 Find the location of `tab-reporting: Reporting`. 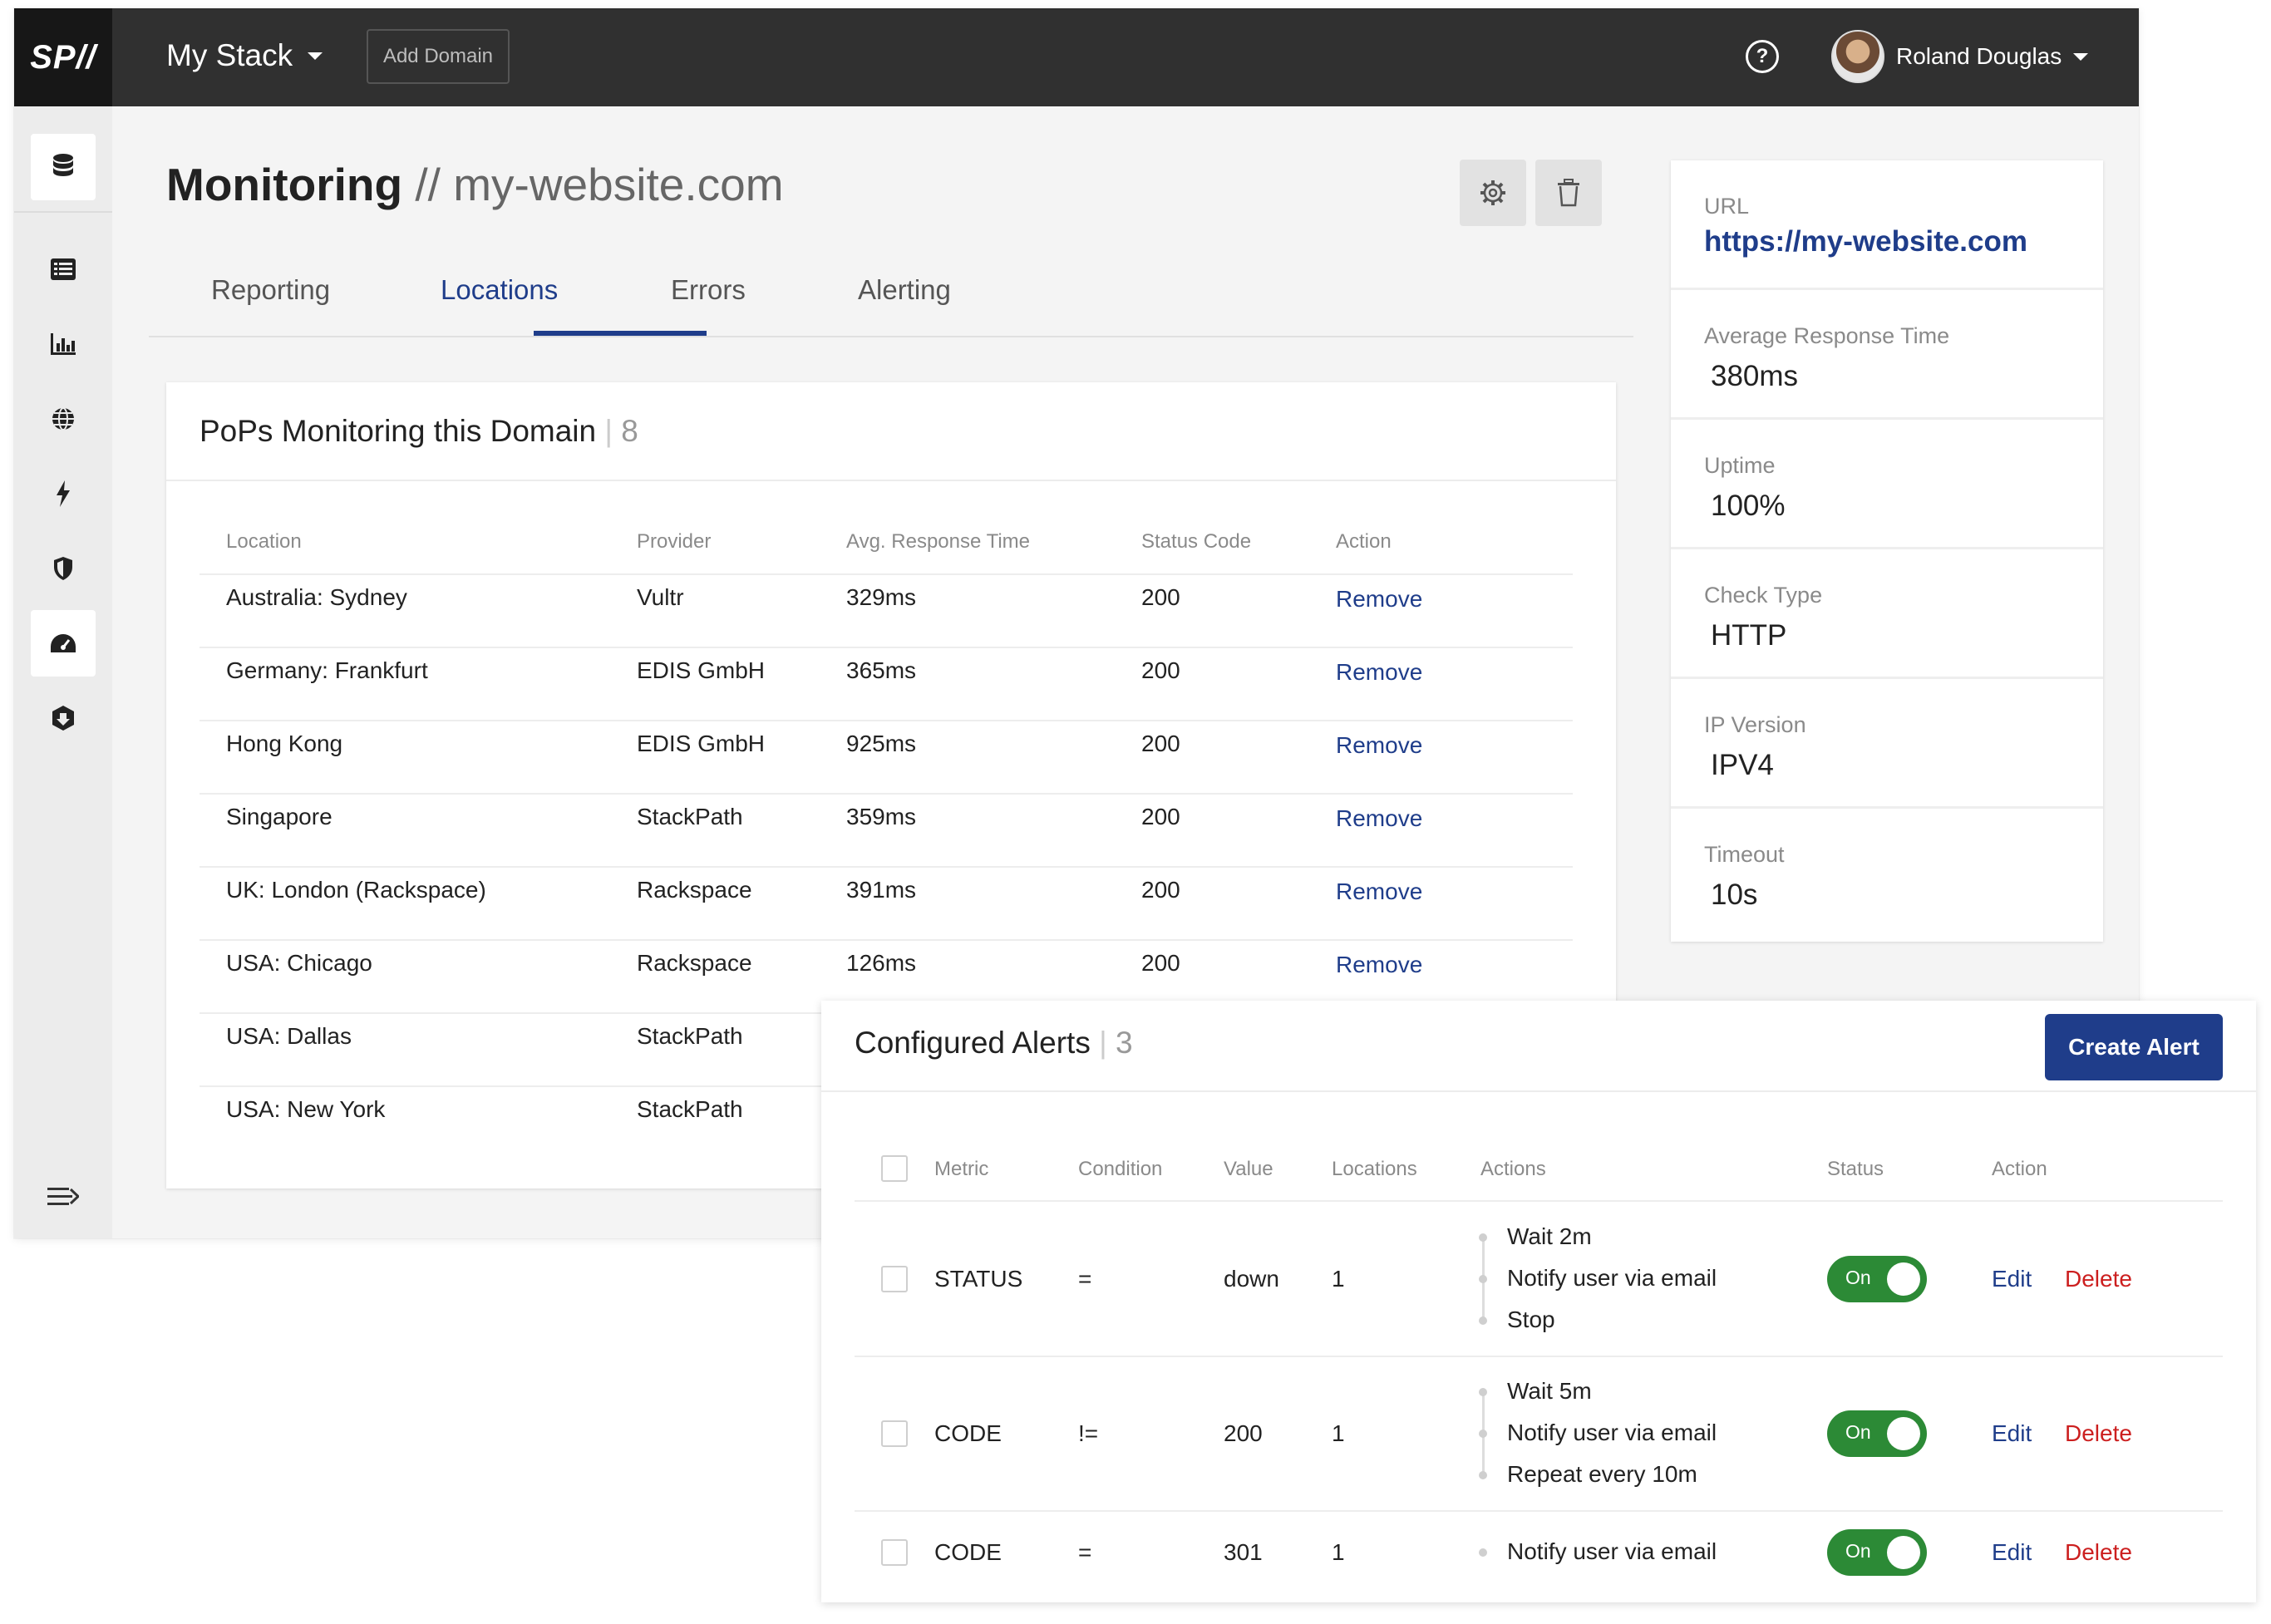

tab-reporting: Reporting is located at coordinates (270, 290).